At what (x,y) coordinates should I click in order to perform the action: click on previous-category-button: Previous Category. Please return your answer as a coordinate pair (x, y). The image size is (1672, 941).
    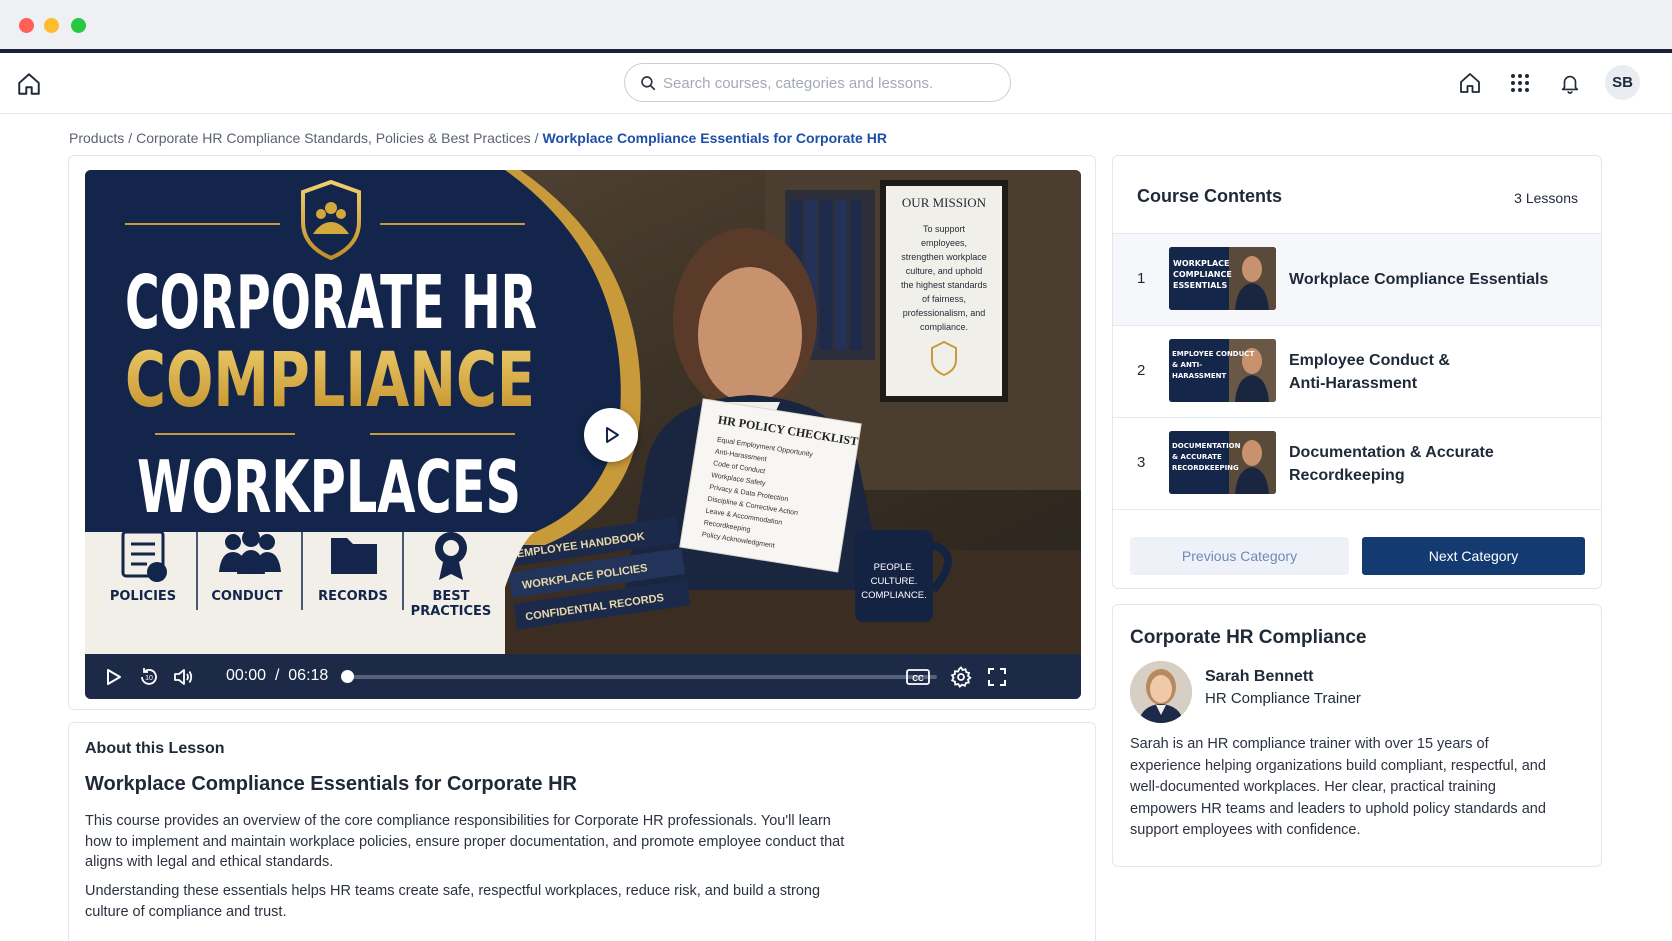
    Looking at the image, I should click on (1239, 556).